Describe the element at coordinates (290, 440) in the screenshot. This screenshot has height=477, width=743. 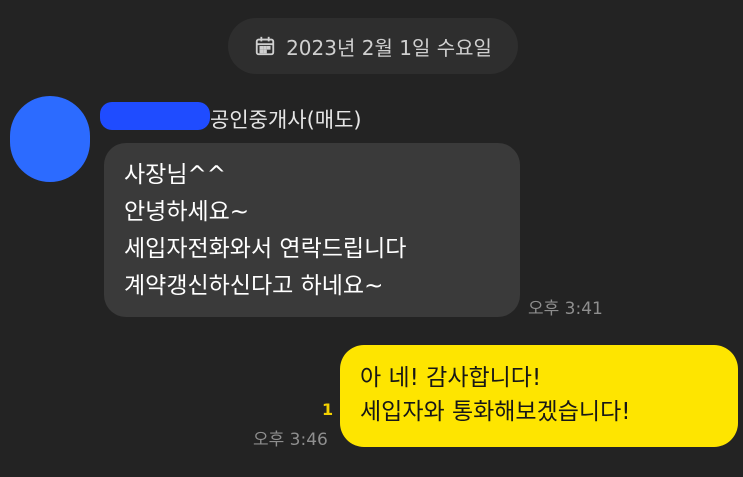
I see `outgoing-timestamp: 오후 3:46` at that location.